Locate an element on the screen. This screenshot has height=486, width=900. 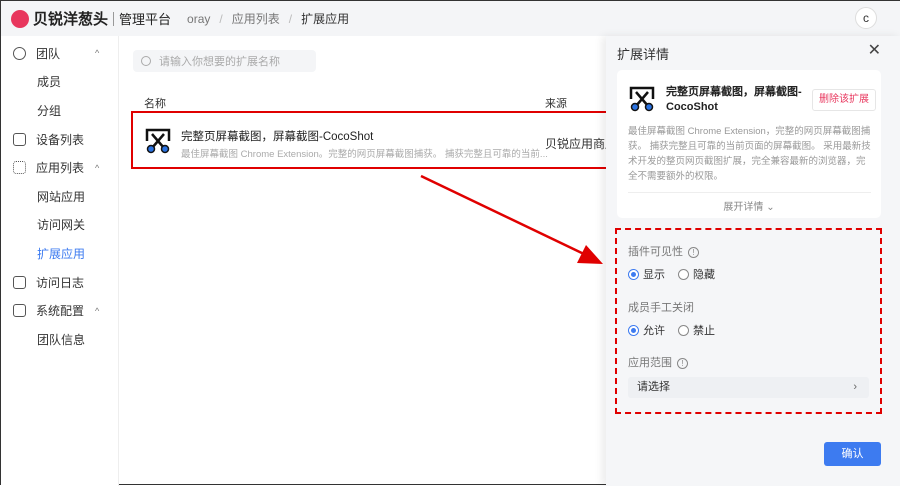
card-title: 完整页屏幕截图，屏幕截图-CocoShot is located at coordinates (734, 99).